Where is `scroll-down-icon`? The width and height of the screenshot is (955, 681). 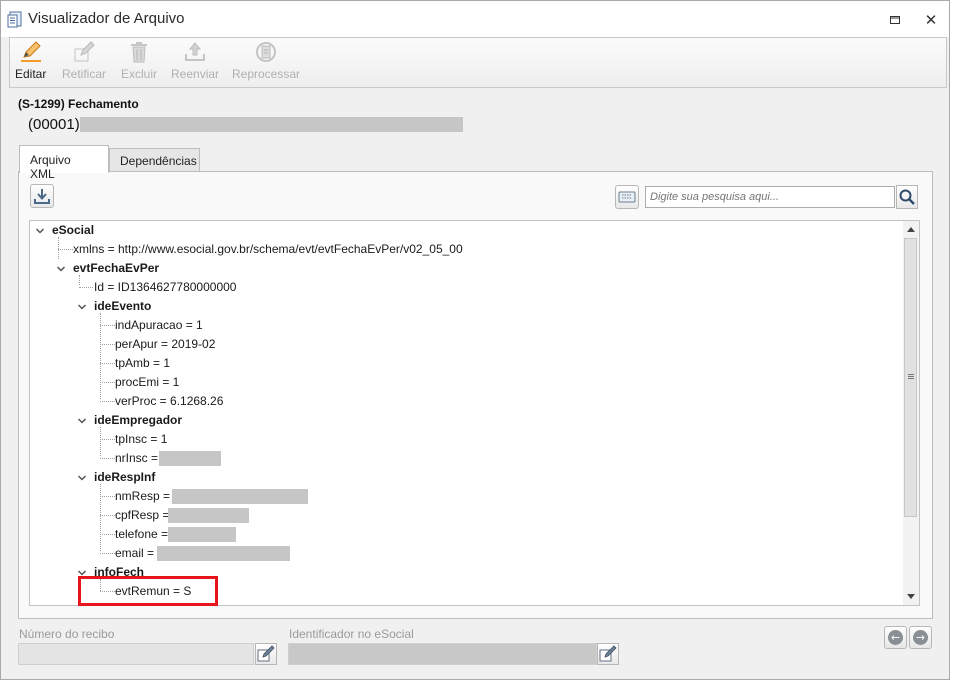
scroll-down-icon is located at coordinates (911, 596).